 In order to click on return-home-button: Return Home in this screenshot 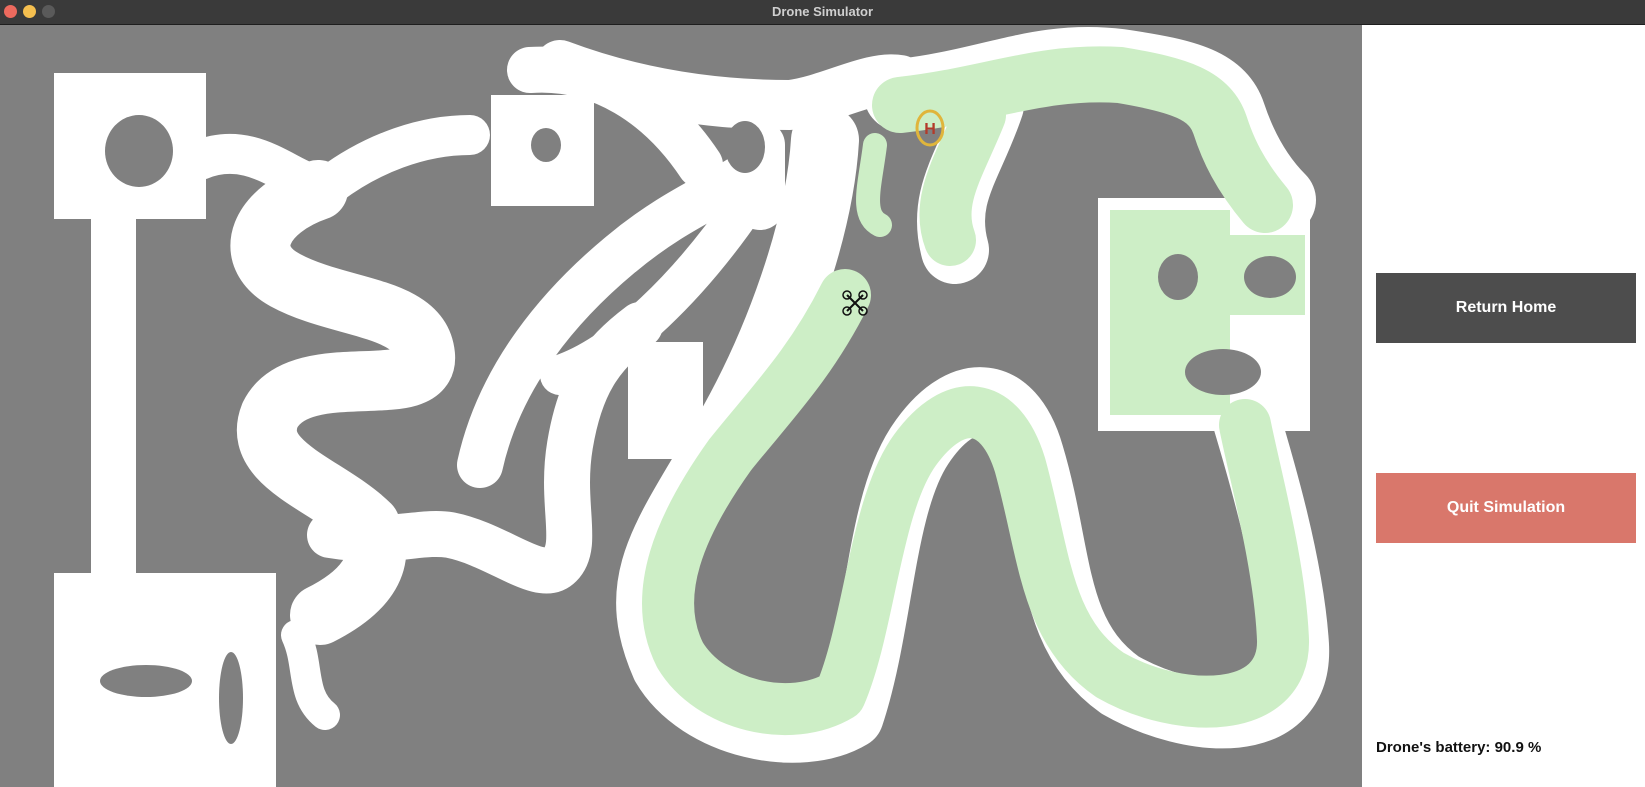, I will do `click(1506, 308)`.